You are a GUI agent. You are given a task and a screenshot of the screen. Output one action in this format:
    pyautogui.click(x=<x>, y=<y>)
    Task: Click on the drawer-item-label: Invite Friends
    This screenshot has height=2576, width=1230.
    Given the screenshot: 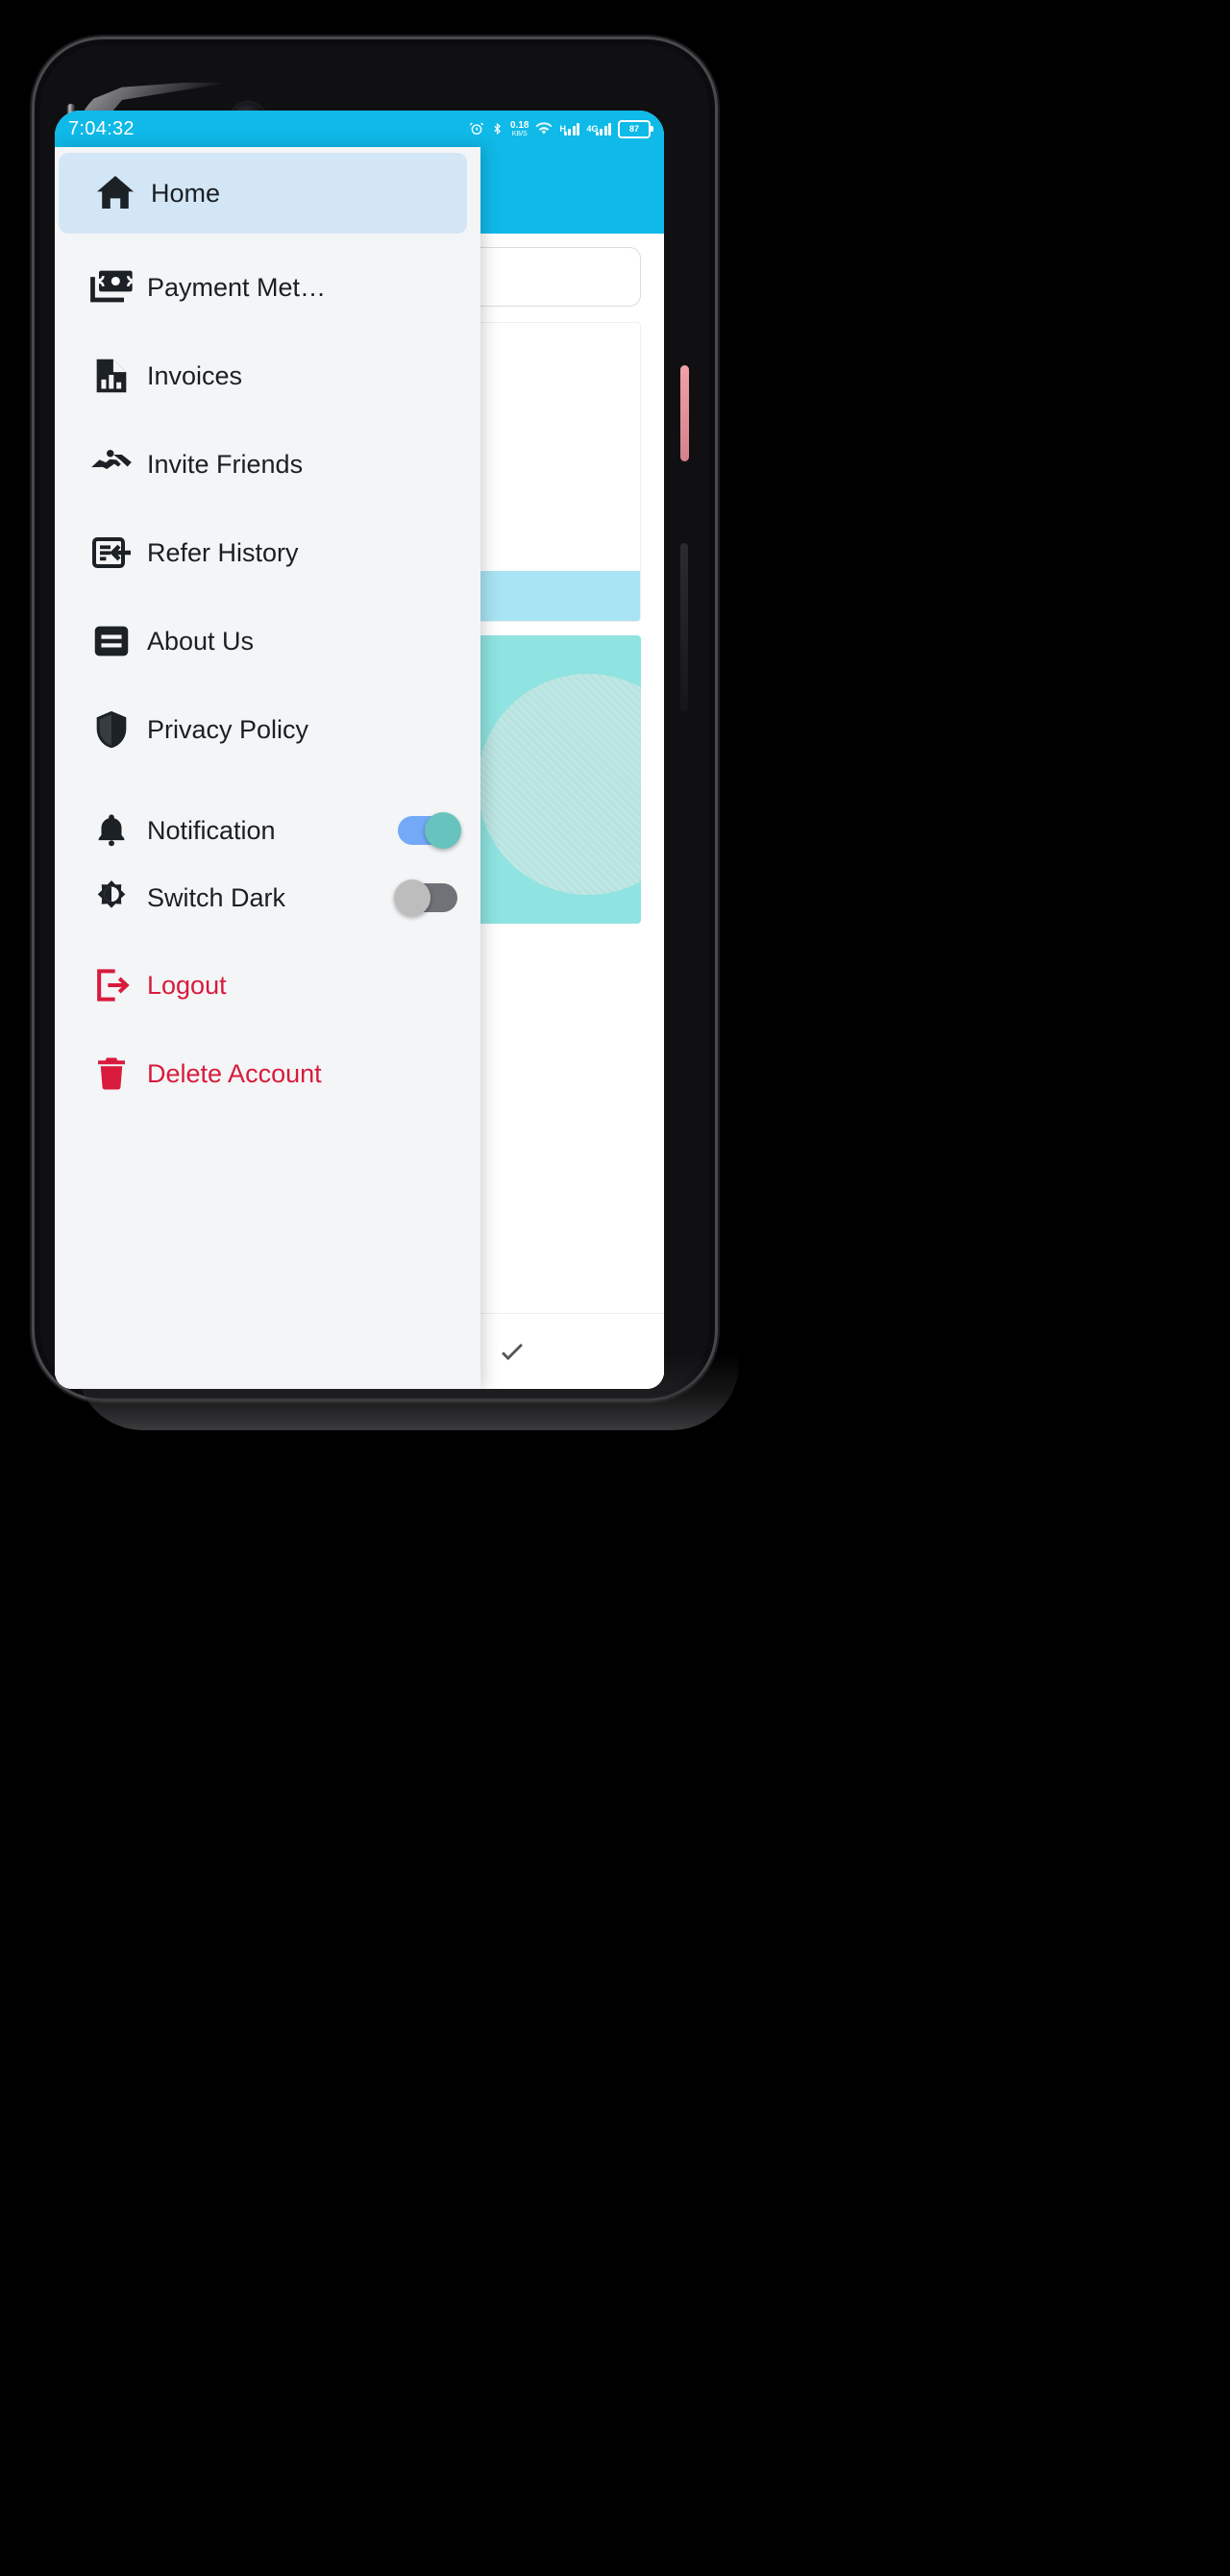 What is the action you would take?
    pyautogui.click(x=226, y=464)
    